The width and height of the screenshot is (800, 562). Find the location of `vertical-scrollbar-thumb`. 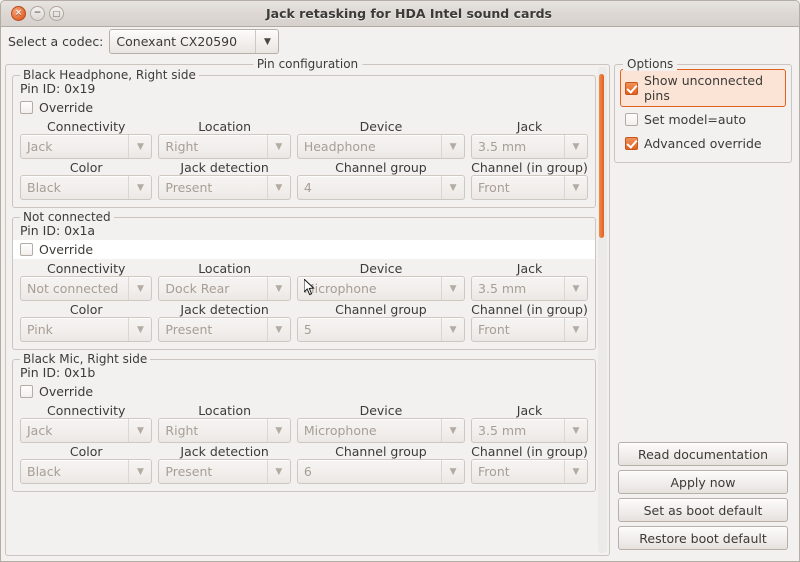

vertical-scrollbar-thumb is located at coordinates (601, 156).